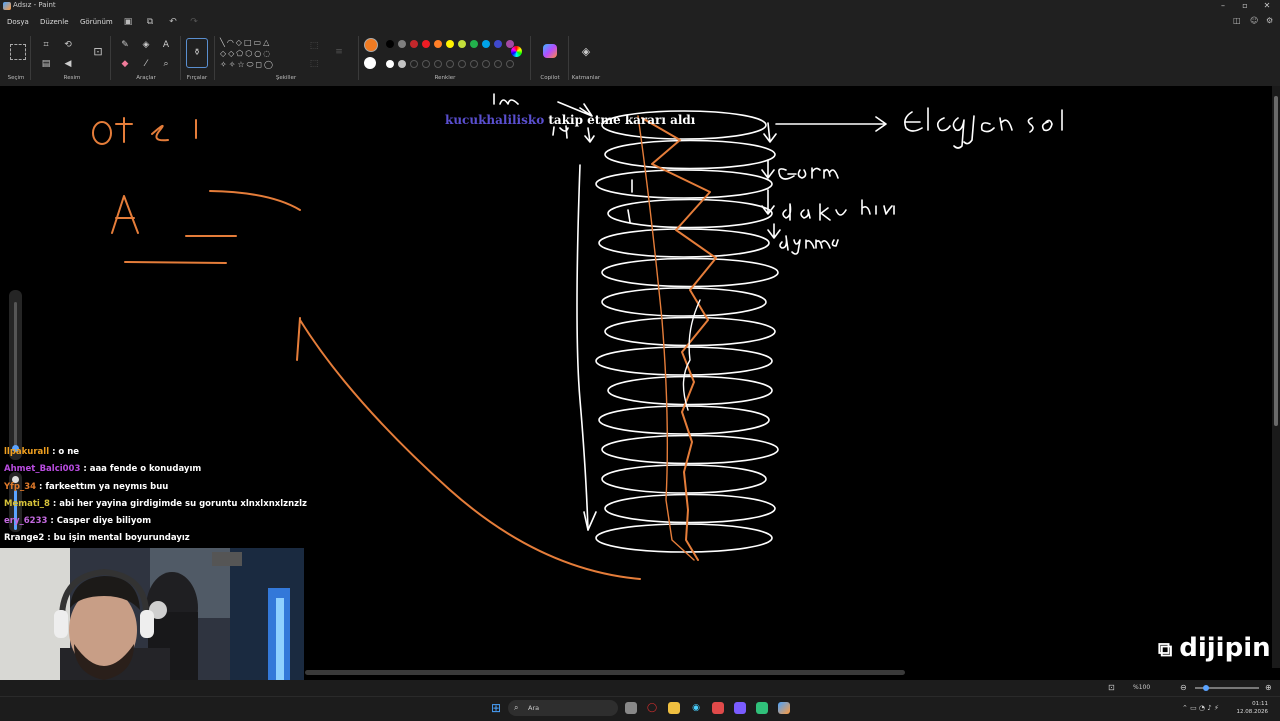 The width and height of the screenshot is (1280, 721). What do you see at coordinates (286, 78) in the screenshot?
I see `group-shapes-label: Şekiller` at bounding box center [286, 78].